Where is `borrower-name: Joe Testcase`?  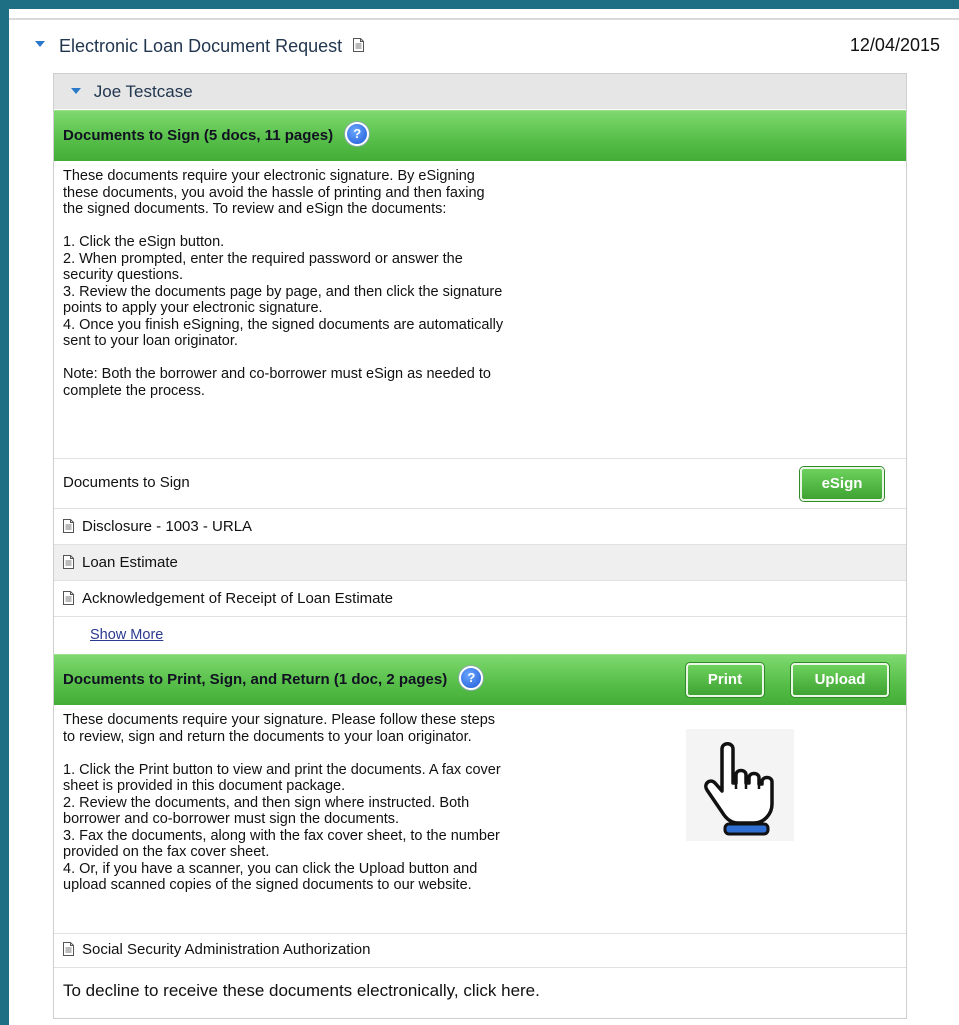
borrower-name: Joe Testcase is located at coordinates (143, 91).